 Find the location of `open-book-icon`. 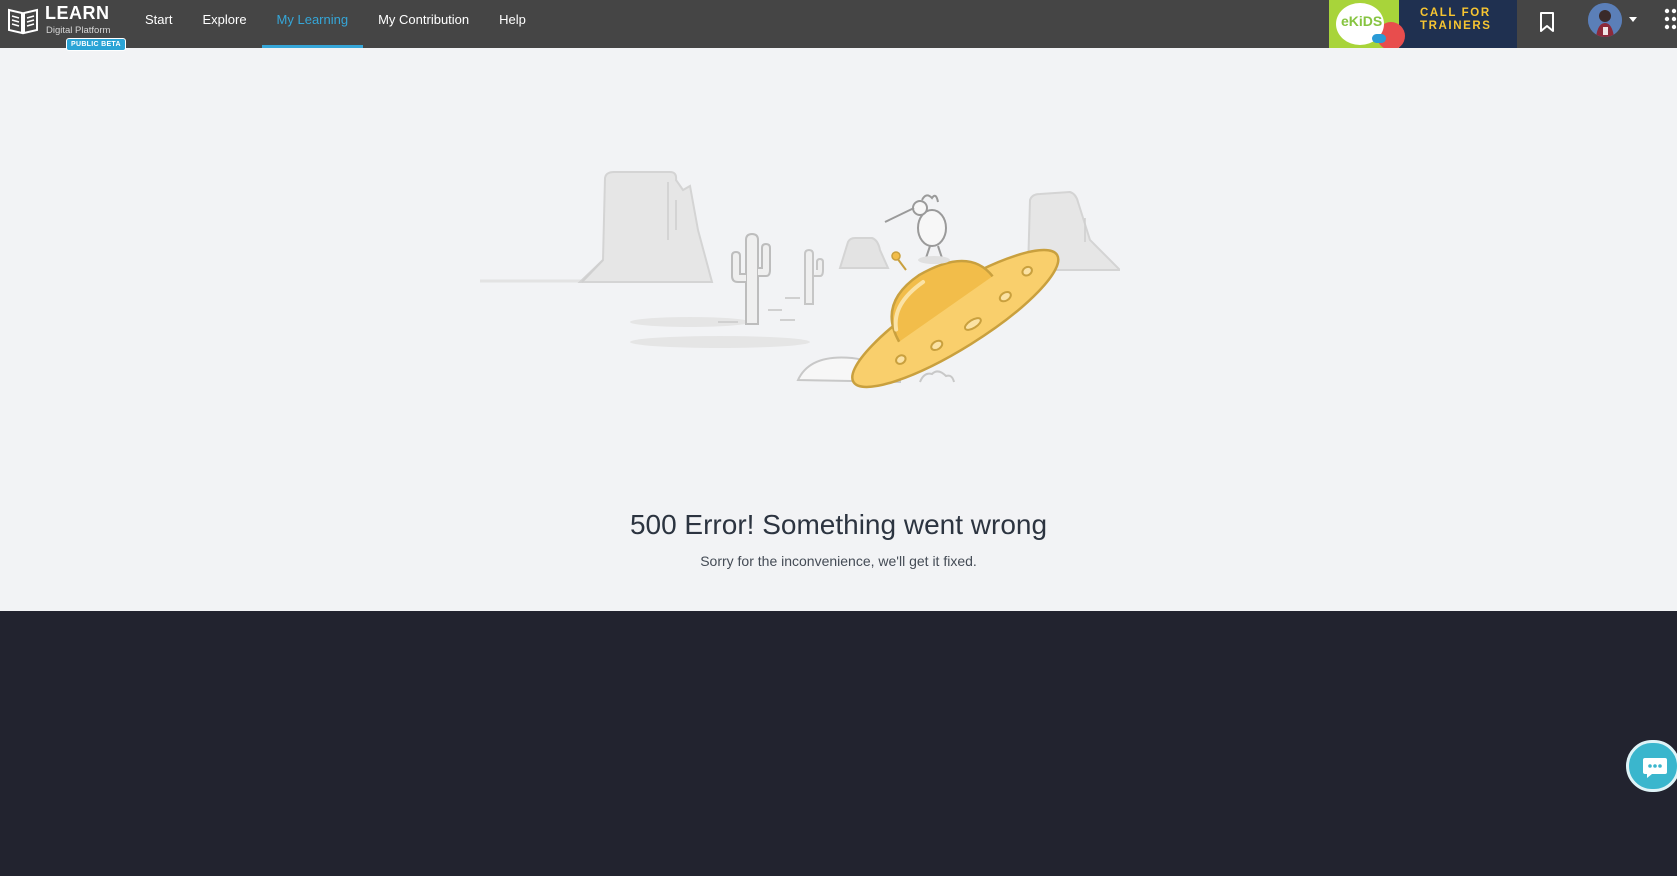

open-book-icon is located at coordinates (23, 21).